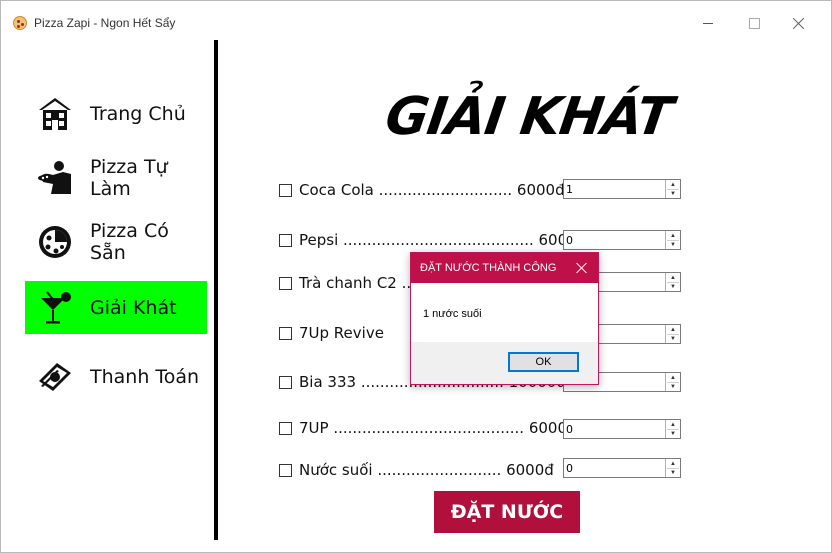 This screenshot has width=832, height=553. I want to click on close-button, so click(799, 23).